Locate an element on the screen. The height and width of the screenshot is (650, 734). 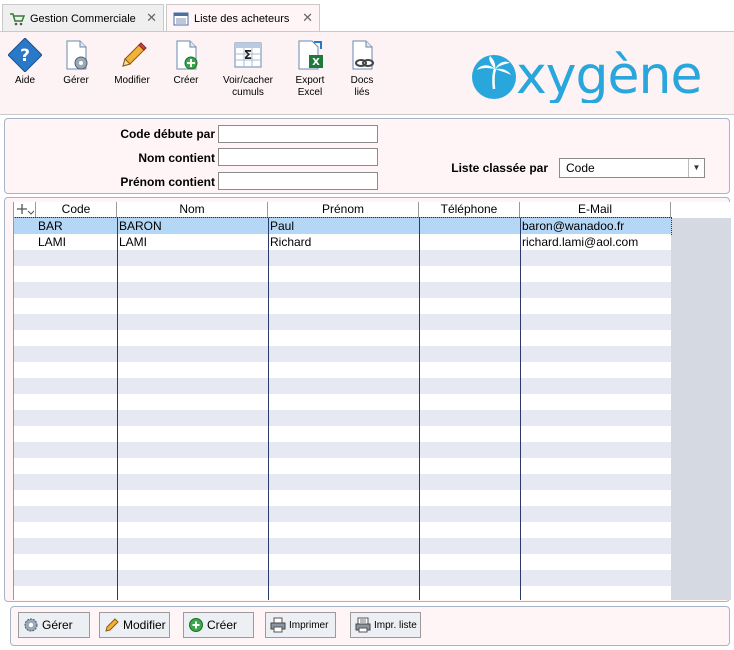
sort-select-value: Code is located at coordinates (580, 168).